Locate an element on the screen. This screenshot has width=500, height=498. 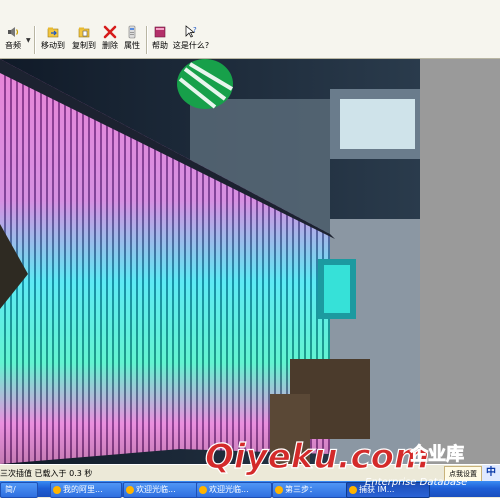
properties-label: 属性 is located at coordinates (132, 45).